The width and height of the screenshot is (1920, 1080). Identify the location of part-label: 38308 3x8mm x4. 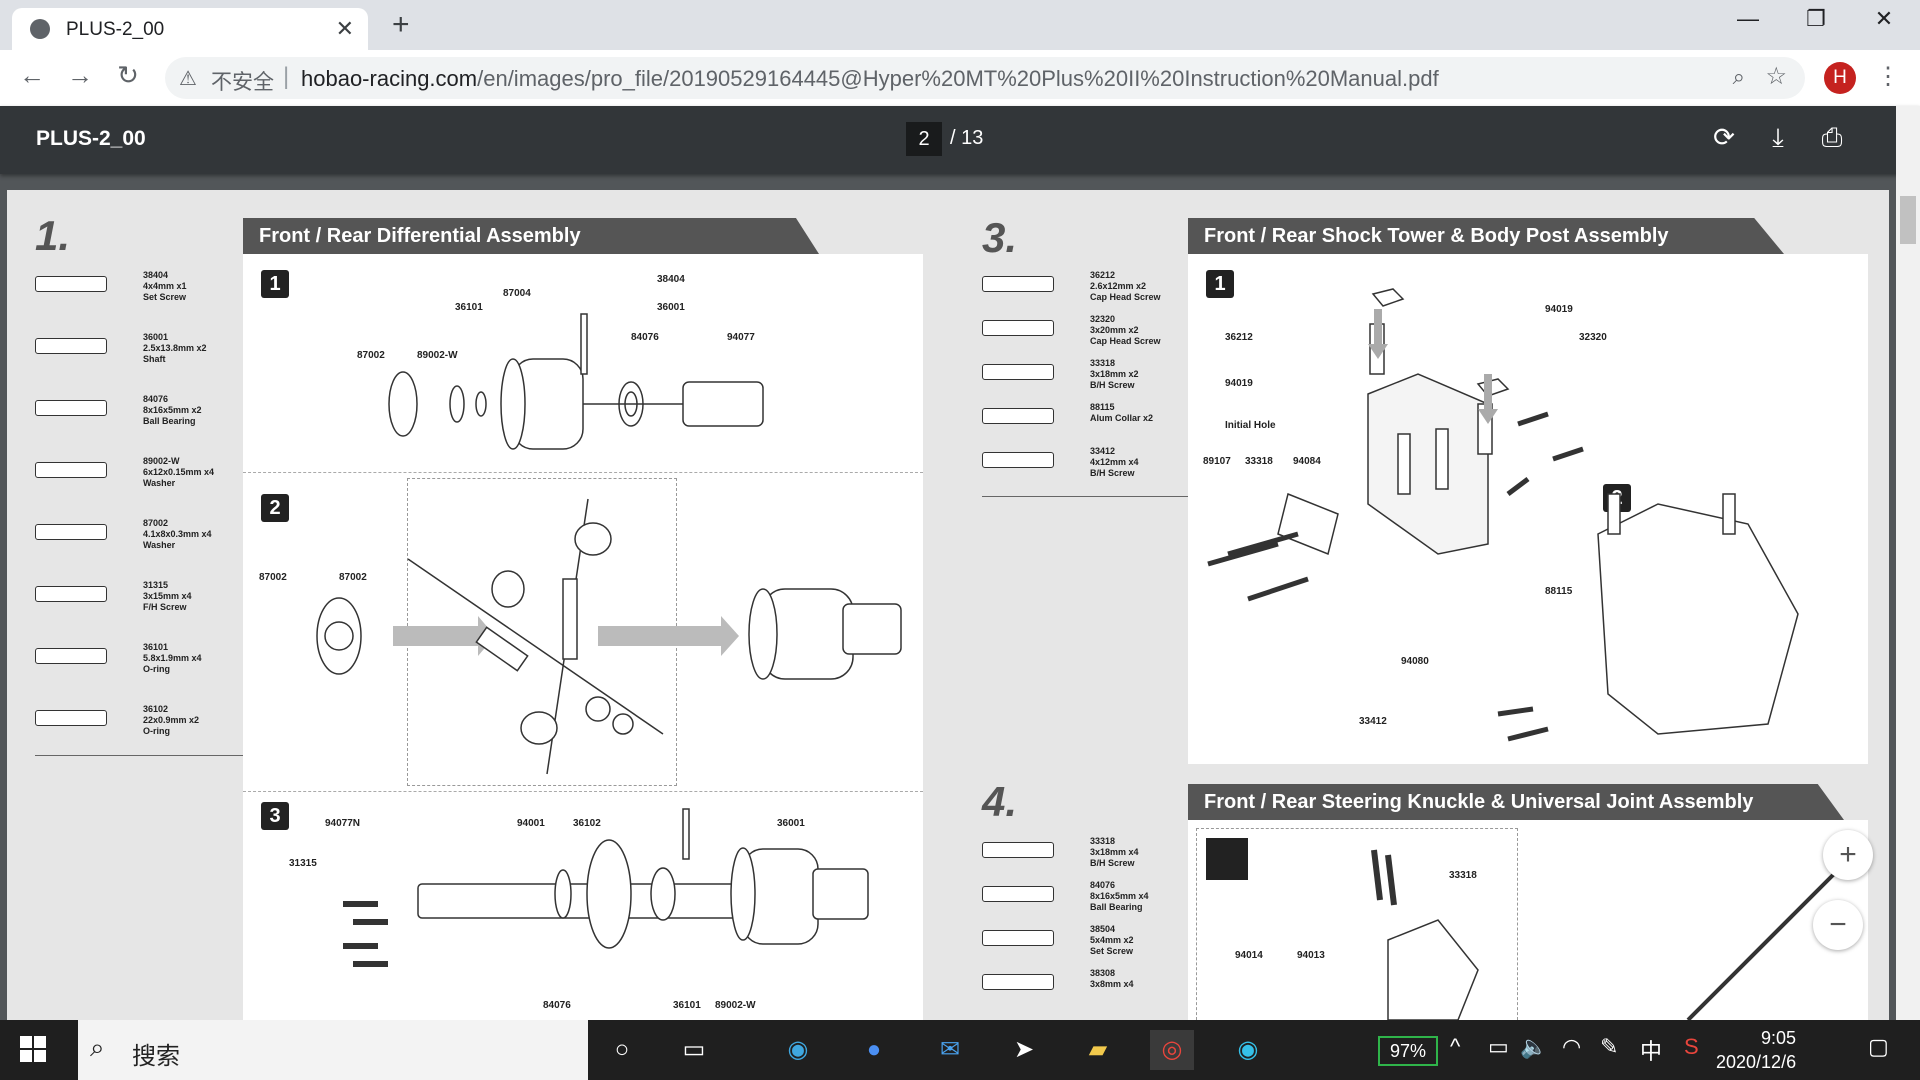
(1112, 979).